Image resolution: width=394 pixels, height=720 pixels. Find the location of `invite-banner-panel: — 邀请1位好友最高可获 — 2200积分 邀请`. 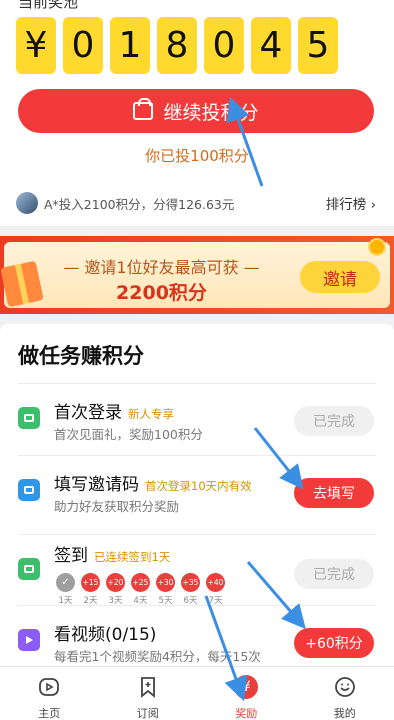

invite-banner-panel: — 邀请1位好友最高可获 — 2200积分 邀请 is located at coordinates (195, 273).